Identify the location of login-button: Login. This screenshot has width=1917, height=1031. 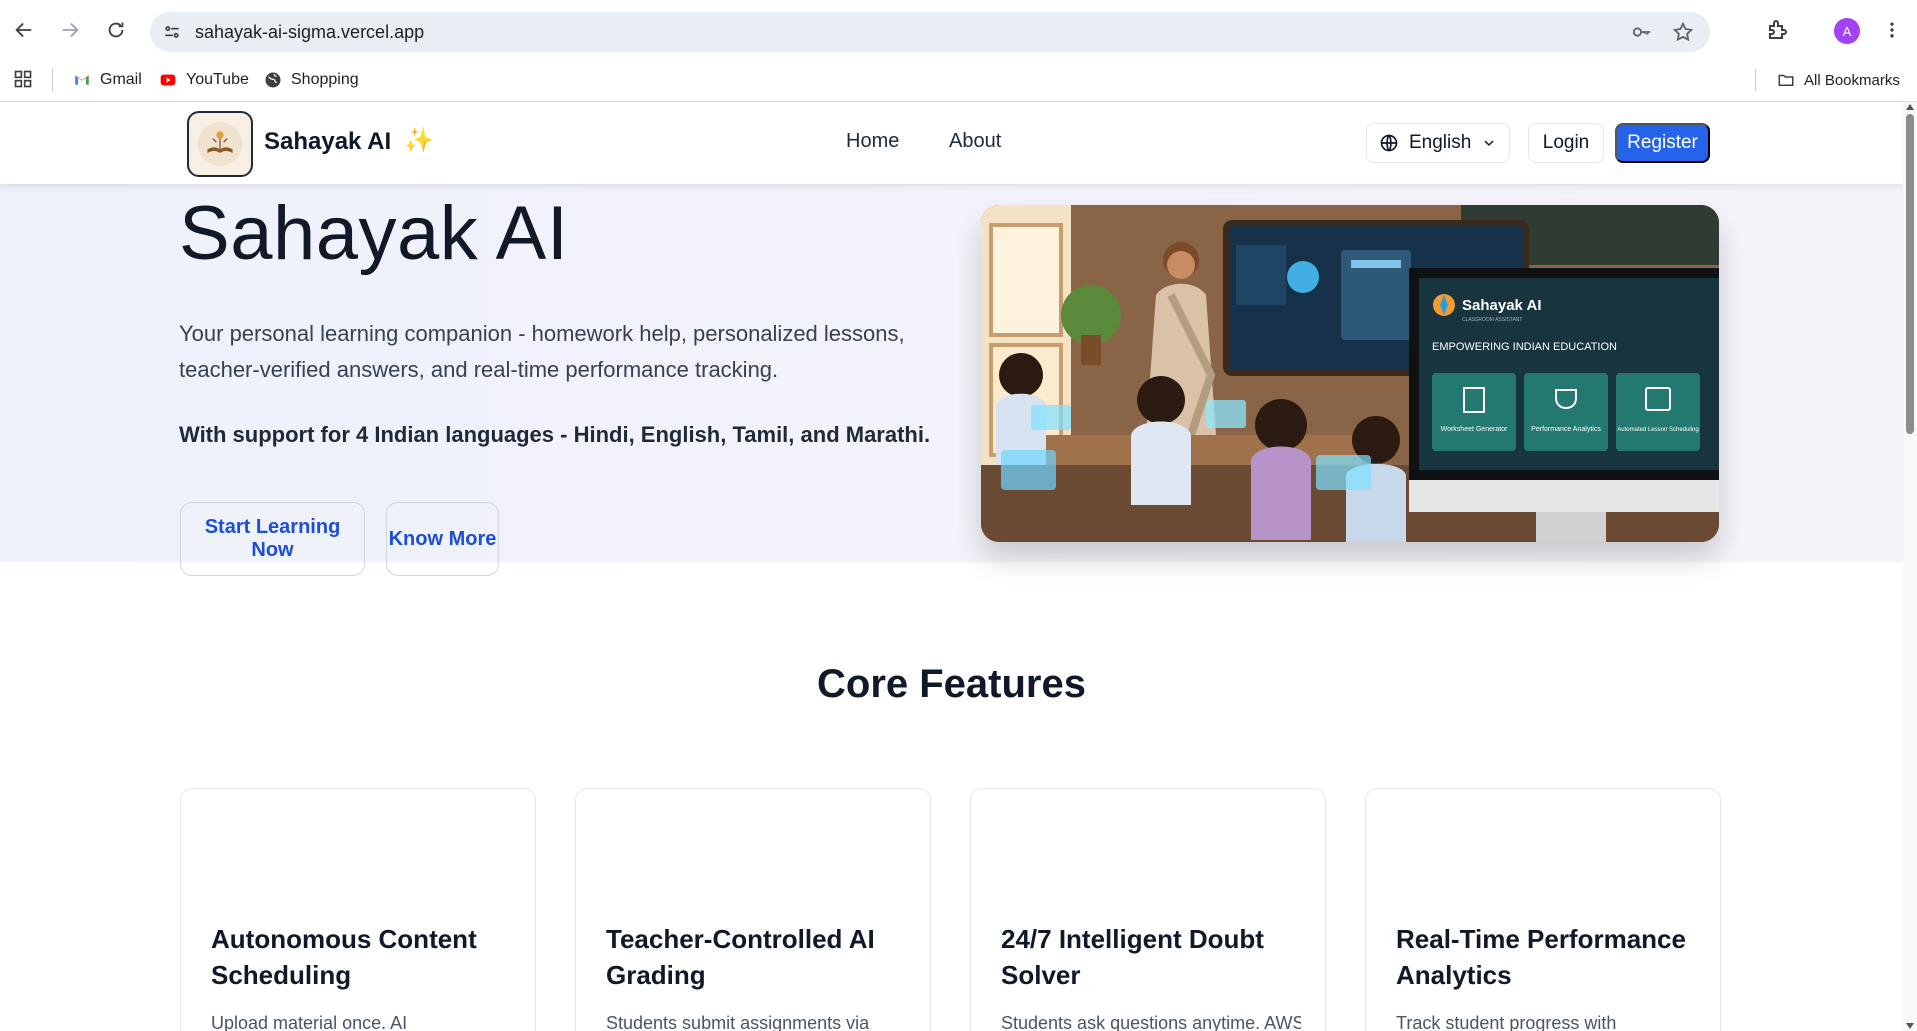
(1566, 143).